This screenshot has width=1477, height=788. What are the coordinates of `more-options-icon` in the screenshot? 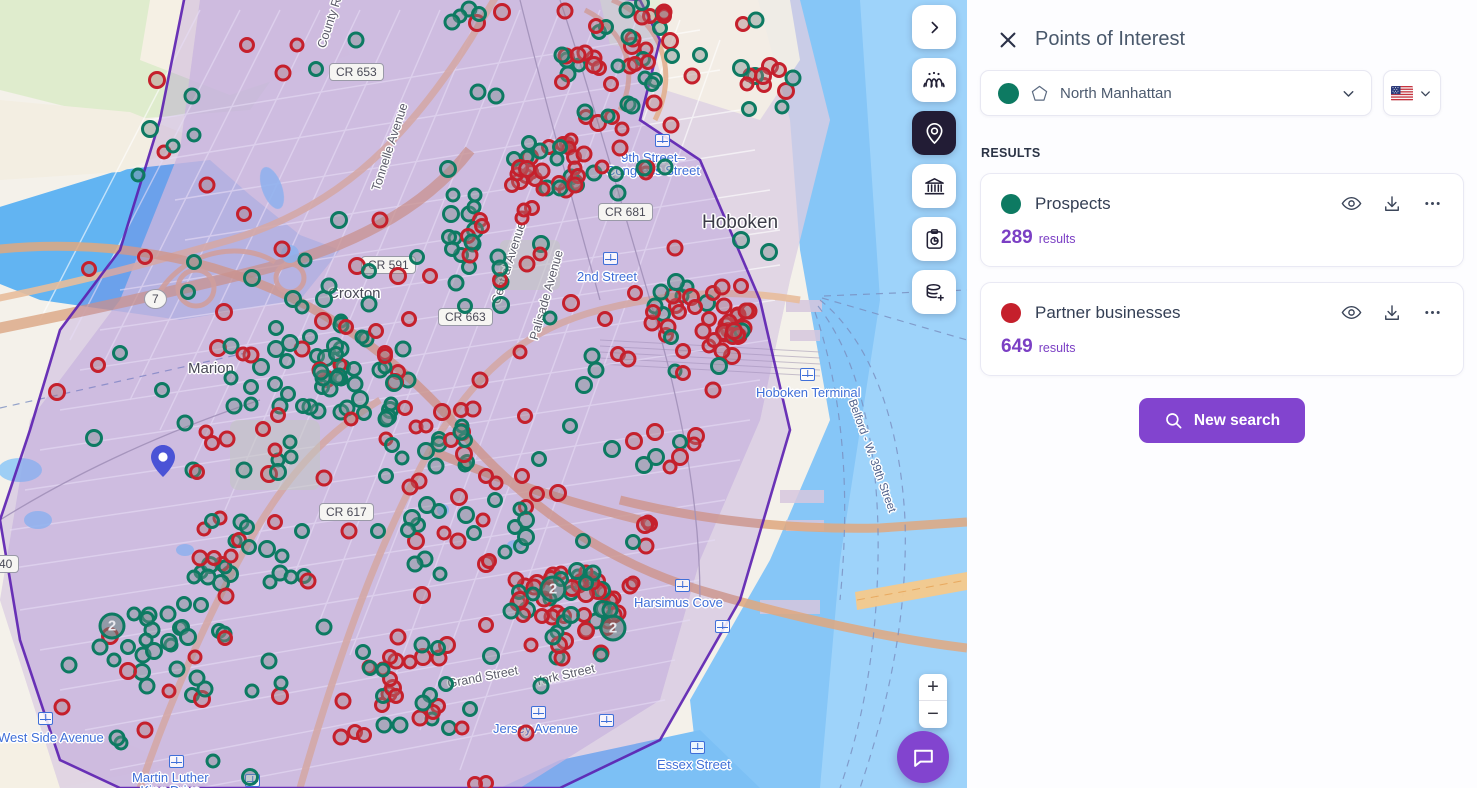 It's located at (1432, 203).